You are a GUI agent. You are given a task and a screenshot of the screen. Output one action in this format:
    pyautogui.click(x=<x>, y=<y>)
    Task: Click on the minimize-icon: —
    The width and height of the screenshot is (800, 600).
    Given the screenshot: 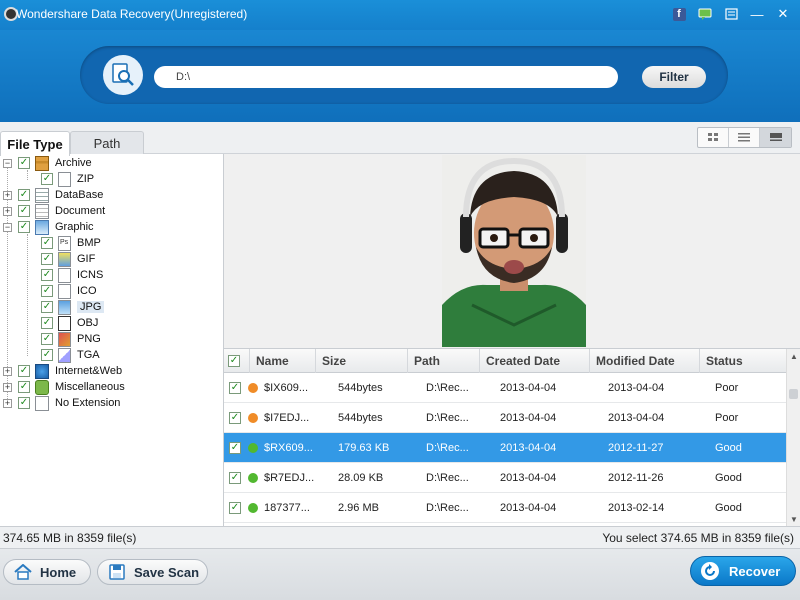 What is the action you would take?
    pyautogui.click(x=757, y=14)
    